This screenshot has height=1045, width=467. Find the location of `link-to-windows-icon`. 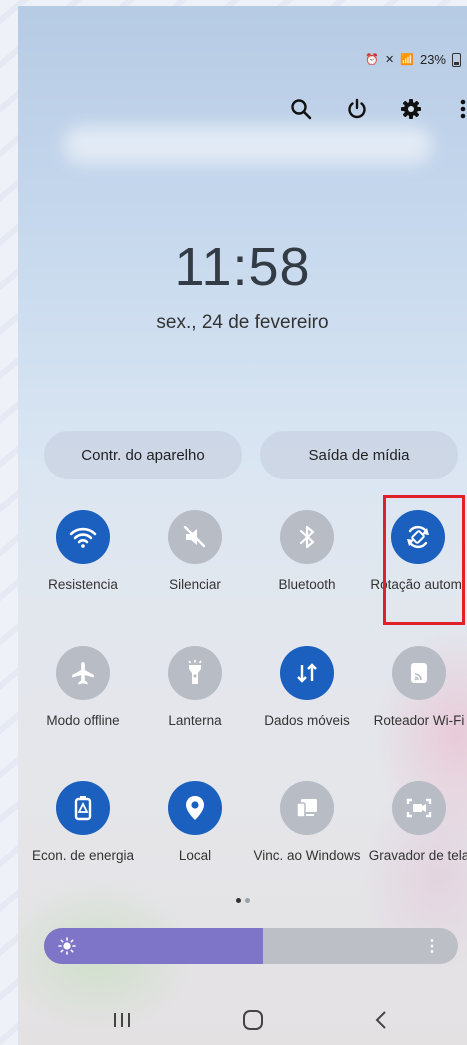

link-to-windows-icon is located at coordinates (307, 808).